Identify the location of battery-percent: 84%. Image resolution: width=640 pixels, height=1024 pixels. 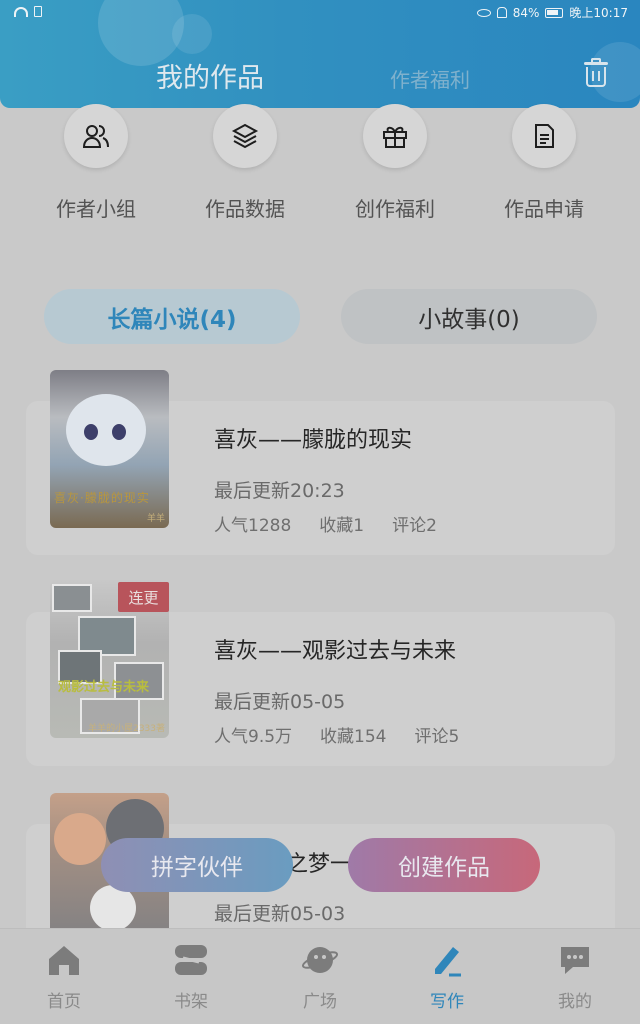
(526, 12).